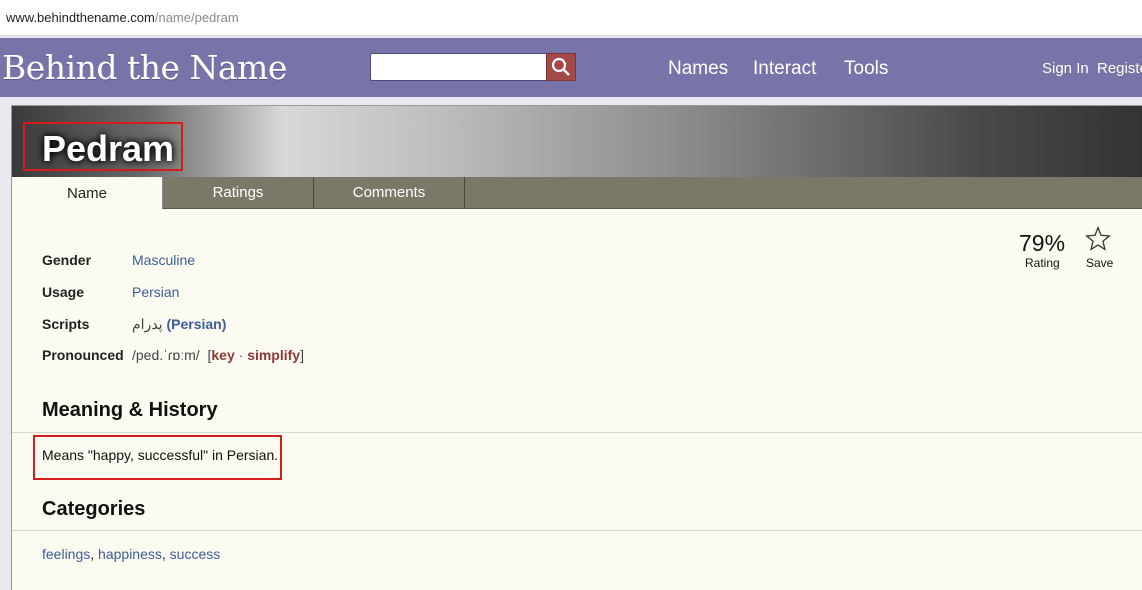  Describe the element at coordinates (577, 432) in the screenshot. I see `meaning-divider` at that location.